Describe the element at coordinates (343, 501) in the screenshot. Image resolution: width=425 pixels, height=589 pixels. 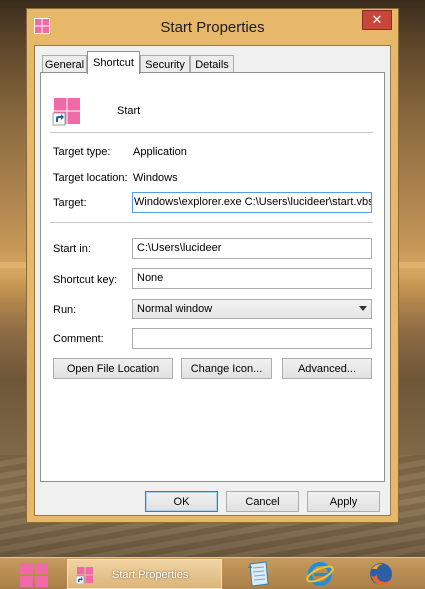
I see `apply-button: Apply` at that location.